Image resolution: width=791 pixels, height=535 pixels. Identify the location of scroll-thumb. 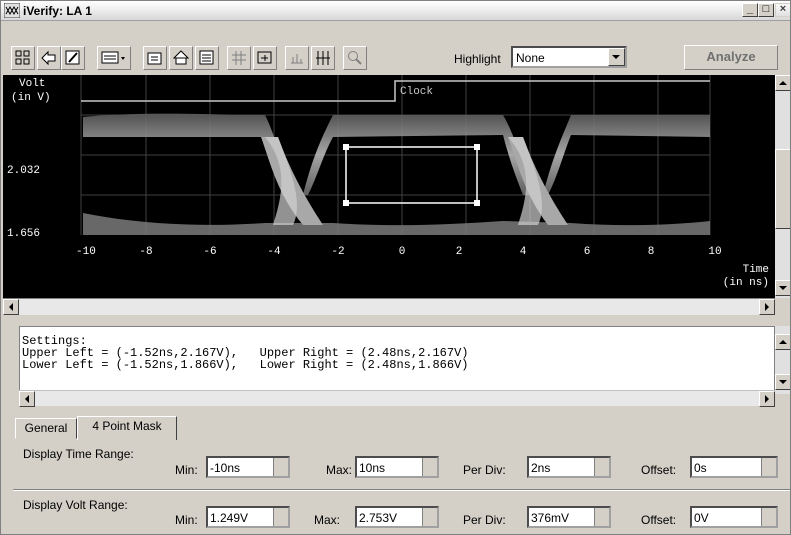
(782, 189).